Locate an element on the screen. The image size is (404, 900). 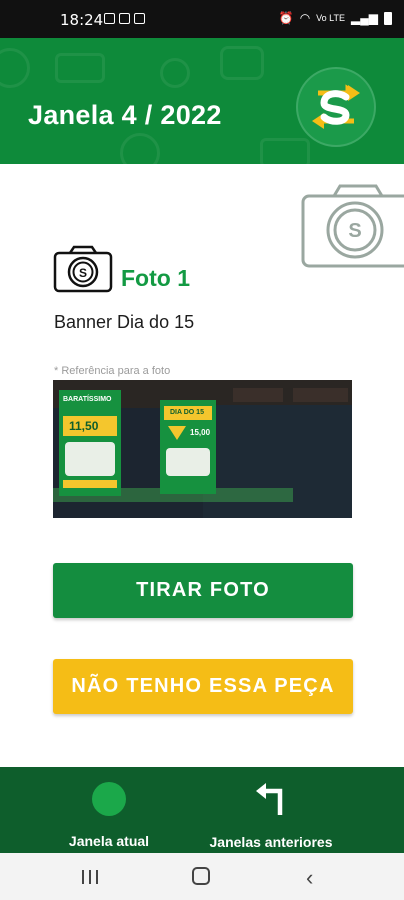
poster-heading: BARATÍSSIMO is located at coordinates (87, 399).